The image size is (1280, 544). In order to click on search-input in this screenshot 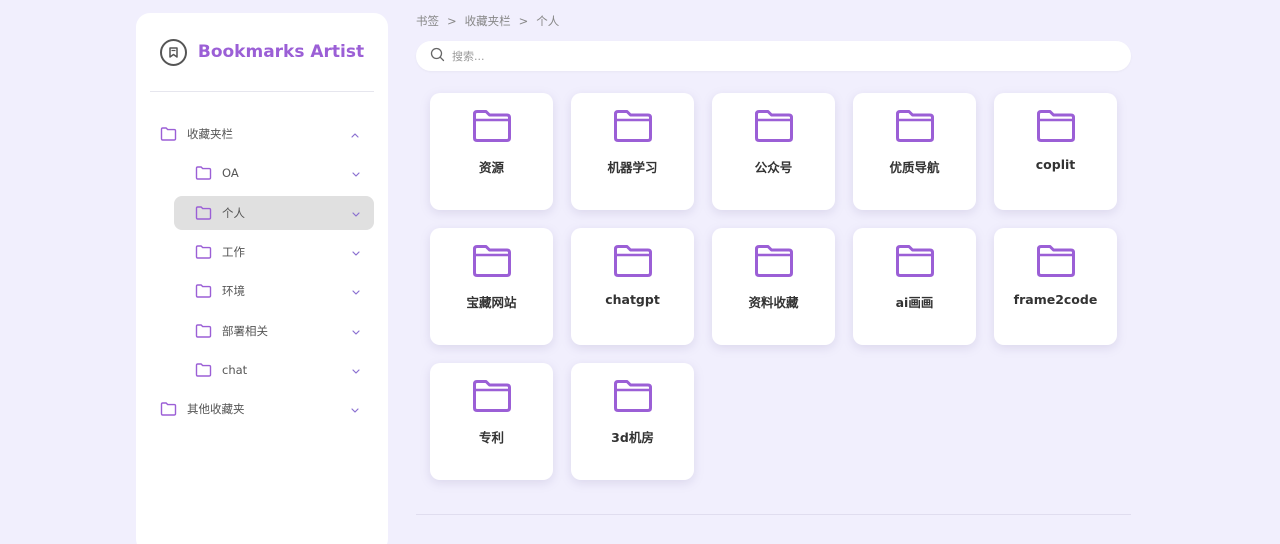, I will do `click(772, 56)`.